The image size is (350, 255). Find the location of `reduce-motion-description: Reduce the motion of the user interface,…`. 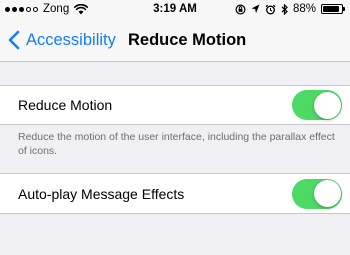

reduce-motion-description: Reduce the motion of the user interface,… is located at coordinates (176, 144).